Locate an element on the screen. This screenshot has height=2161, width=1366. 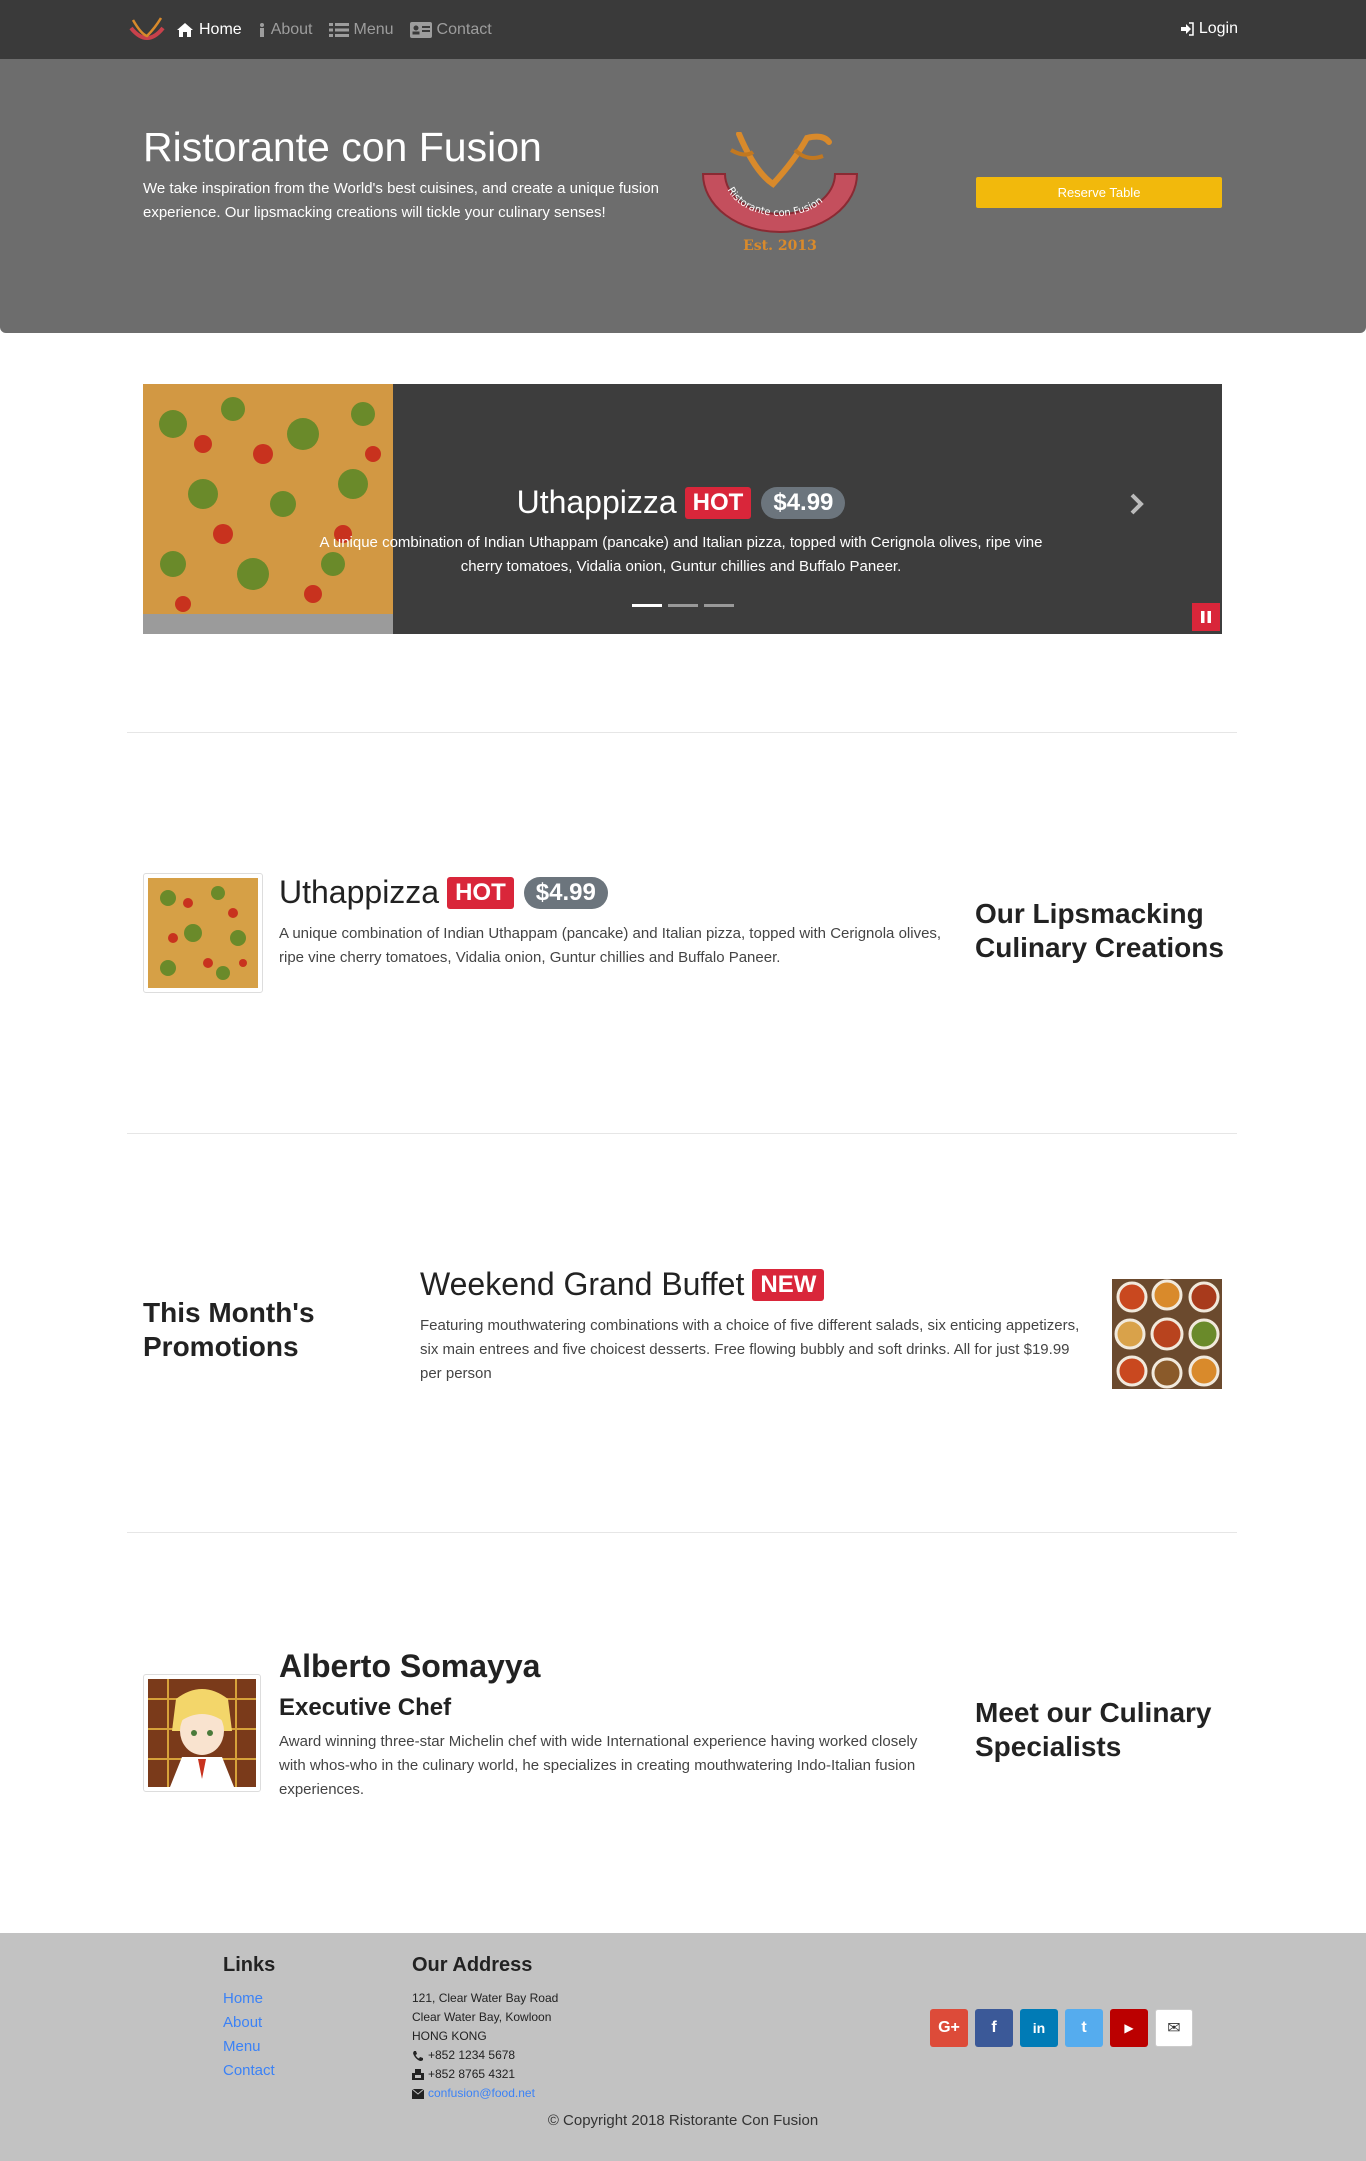
login-button: Login is located at coordinates (1209, 29).